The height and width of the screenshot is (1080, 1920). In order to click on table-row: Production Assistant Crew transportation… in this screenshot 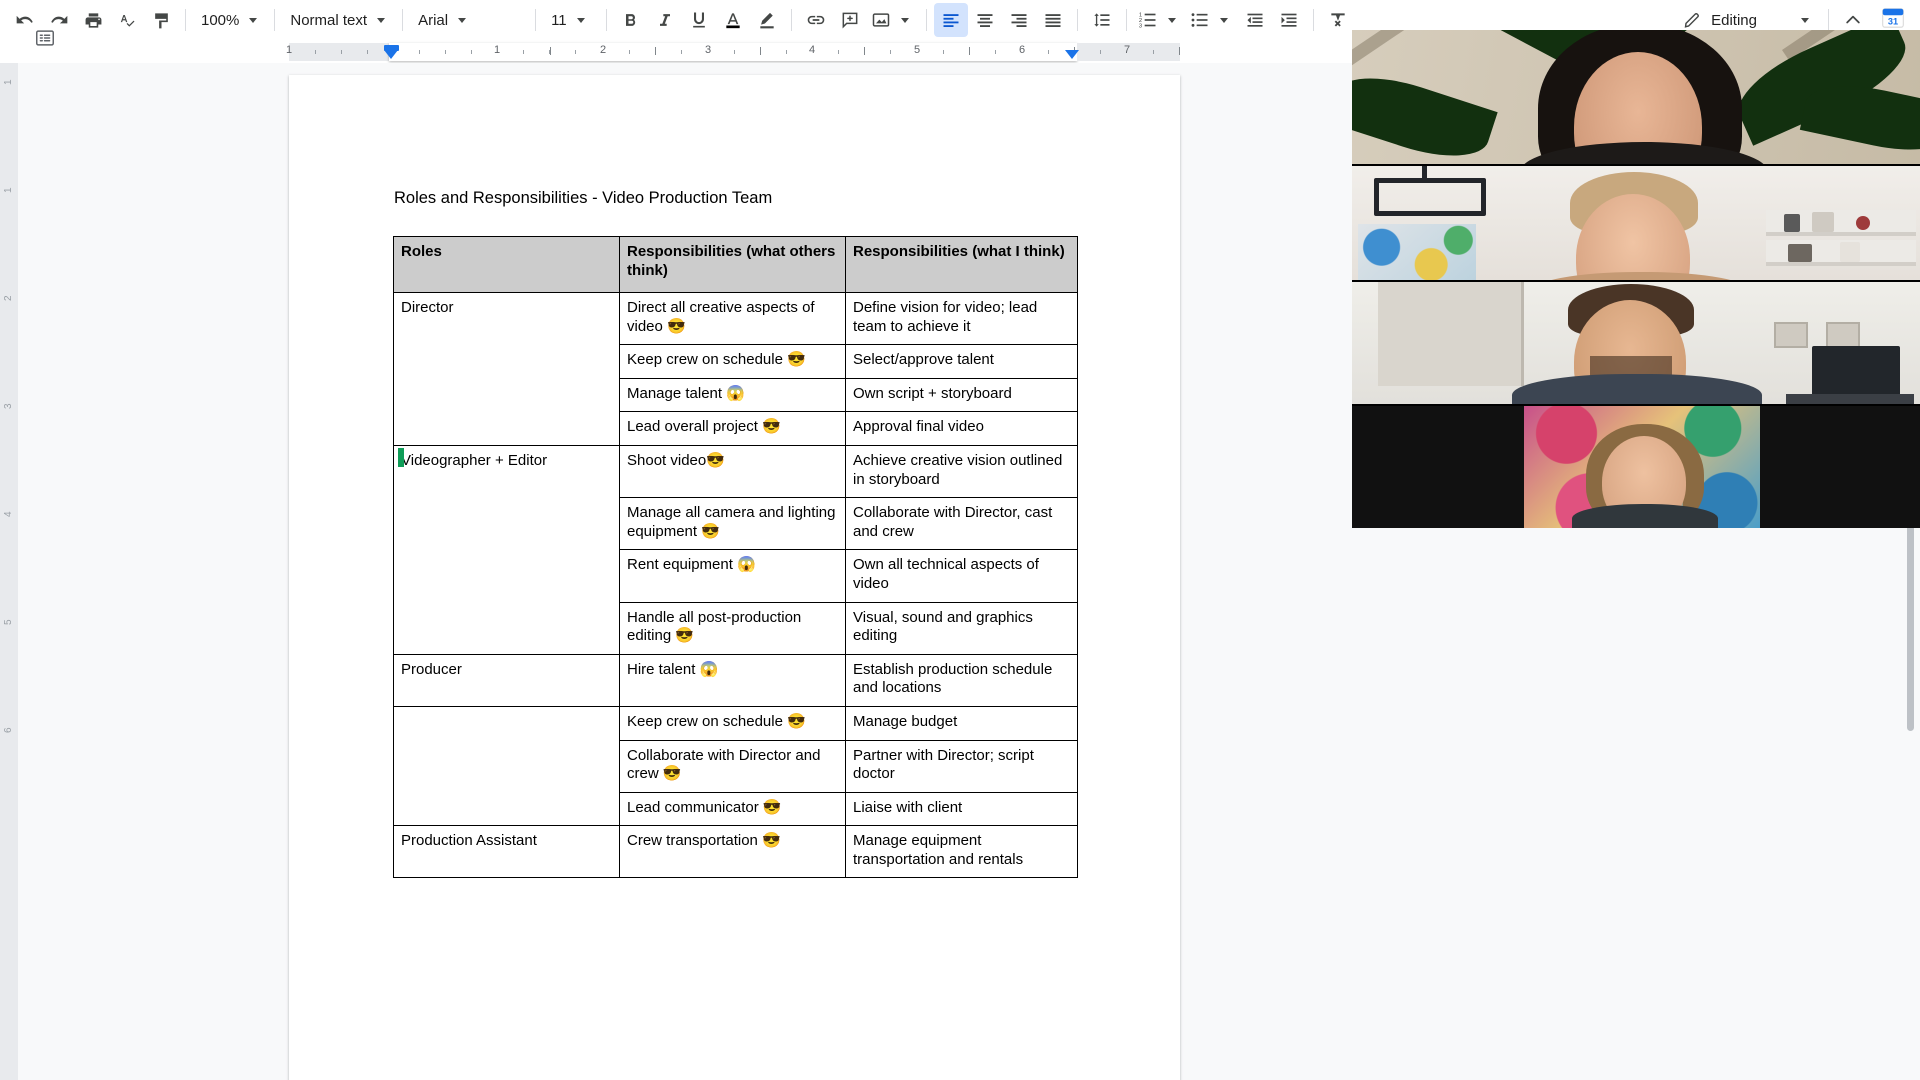, I will do `click(735, 852)`.